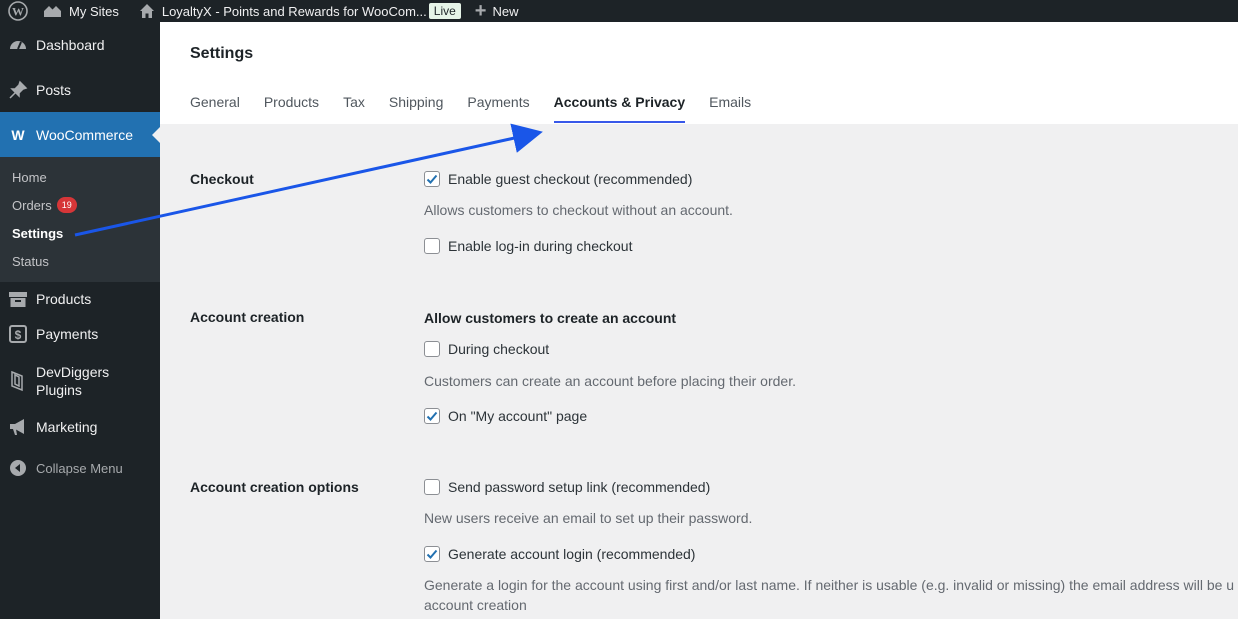 This screenshot has height=619, width=1238. What do you see at coordinates (518, 416) in the screenshot?
I see `my-account-label: On "My account" page` at bounding box center [518, 416].